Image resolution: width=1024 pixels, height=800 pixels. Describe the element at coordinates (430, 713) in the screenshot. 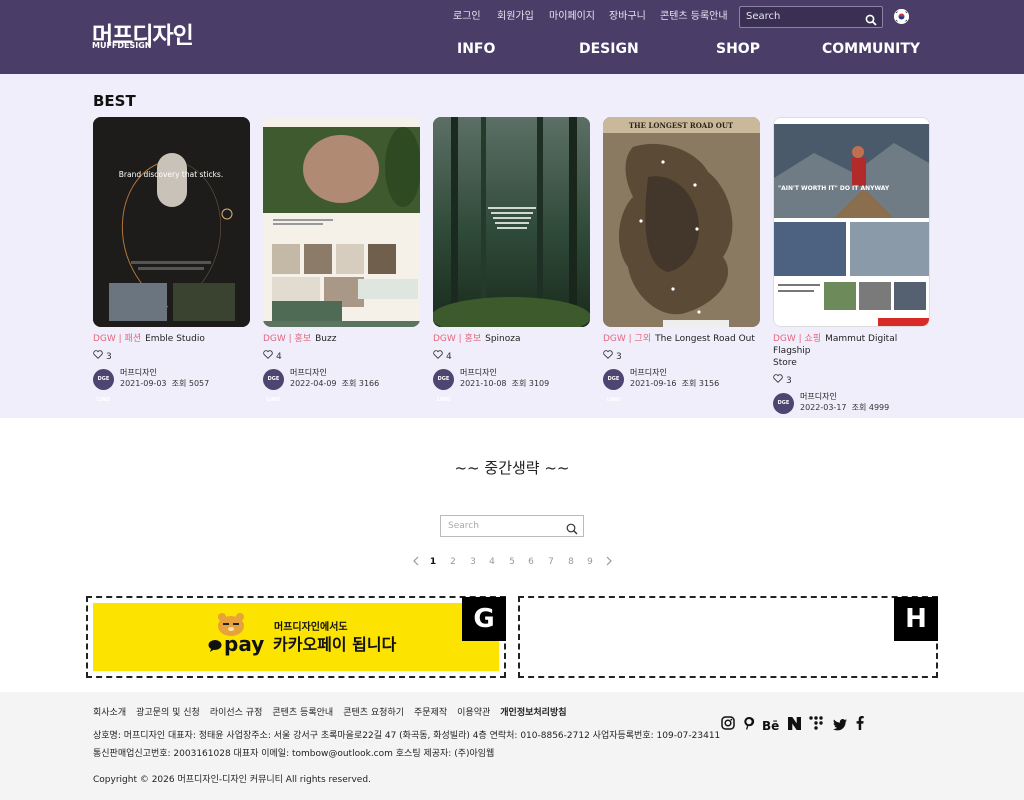

I see `footer-link-custom-order: 주문제작` at that location.